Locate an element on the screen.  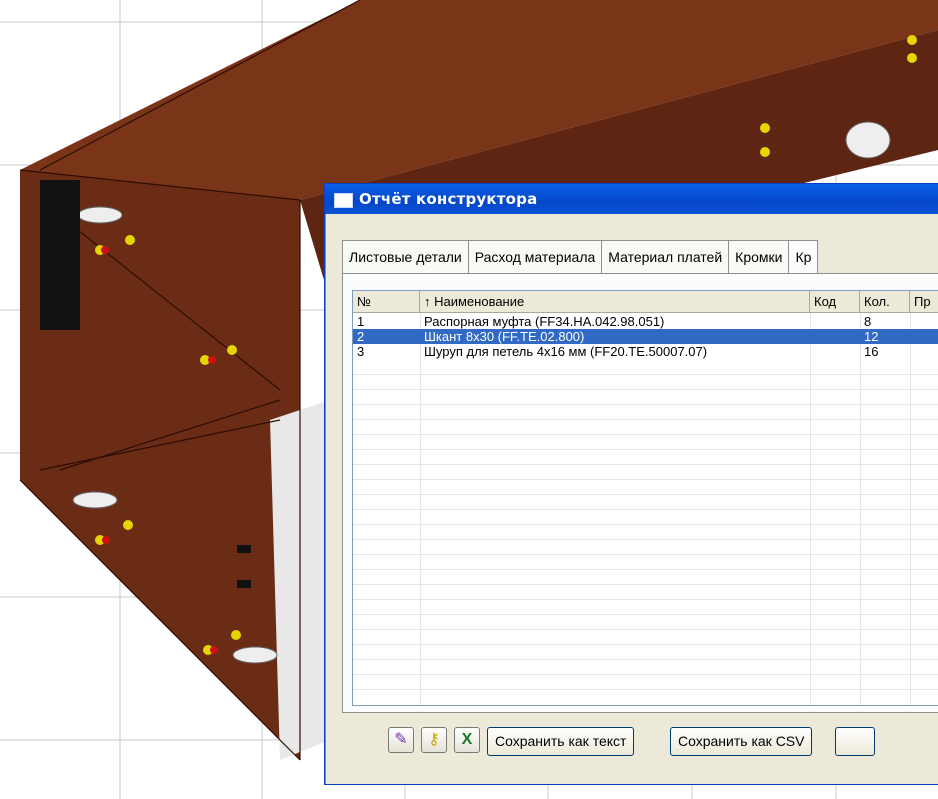
window-icon is located at coordinates (343, 200).